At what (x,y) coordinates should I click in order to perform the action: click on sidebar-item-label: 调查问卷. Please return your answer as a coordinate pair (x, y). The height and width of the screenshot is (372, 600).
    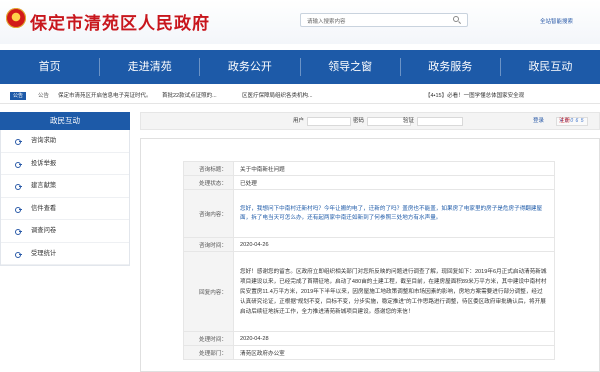
    Looking at the image, I should click on (44, 230).